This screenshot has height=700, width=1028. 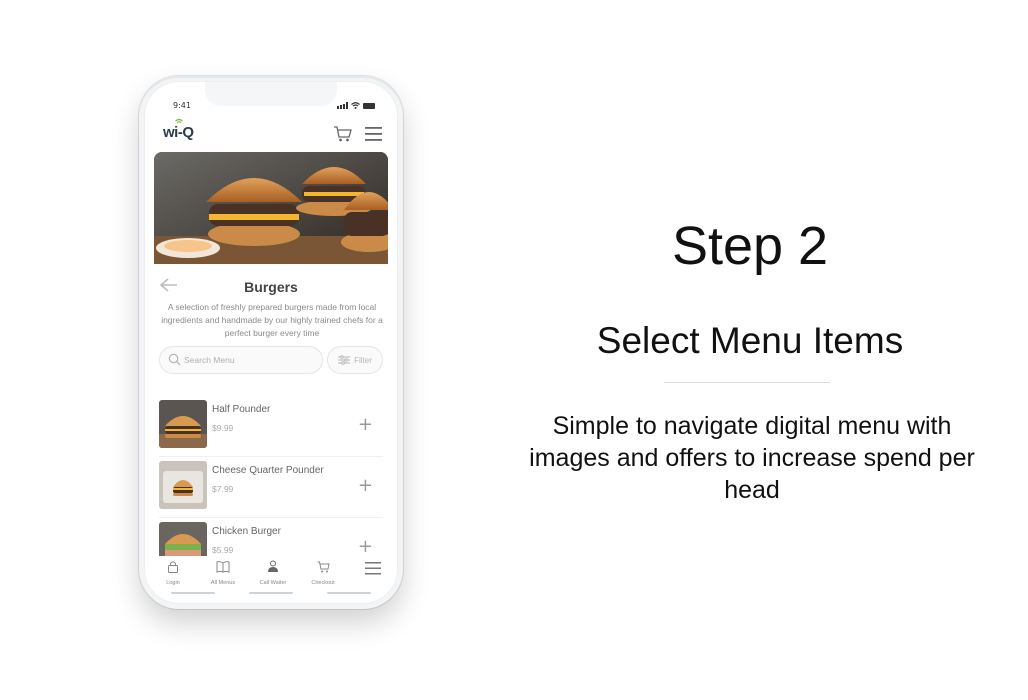 I want to click on hero-image, so click(x=271, y=208).